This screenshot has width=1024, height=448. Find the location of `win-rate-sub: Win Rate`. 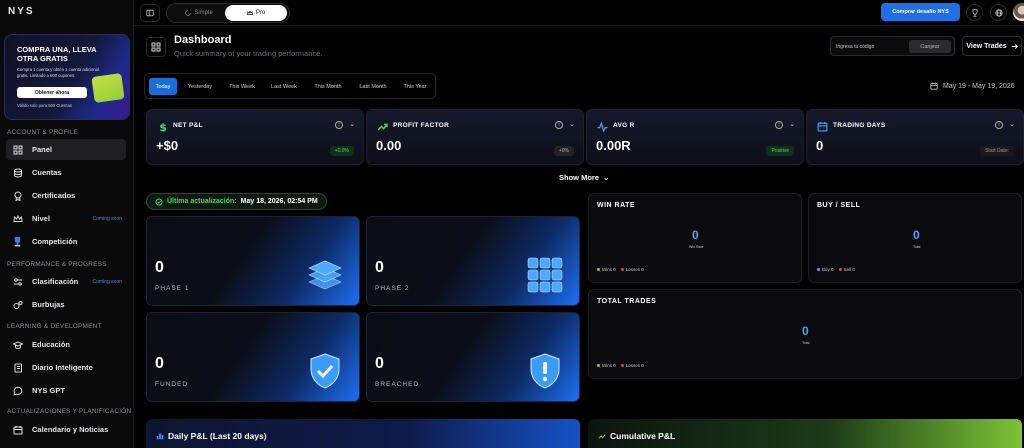

win-rate-sub: Win Rate is located at coordinates (696, 247).